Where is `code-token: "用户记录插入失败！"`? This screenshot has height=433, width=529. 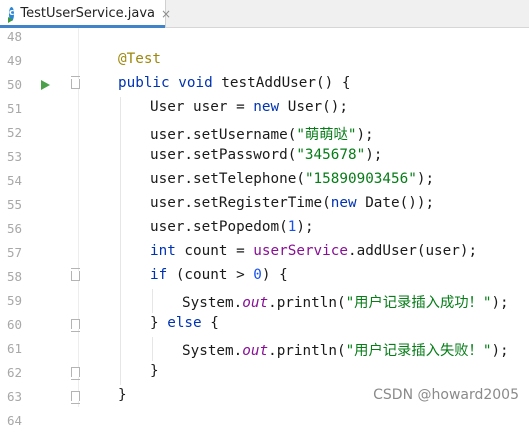
code-token: "用户记录插入失败！" is located at coordinates (418, 351).